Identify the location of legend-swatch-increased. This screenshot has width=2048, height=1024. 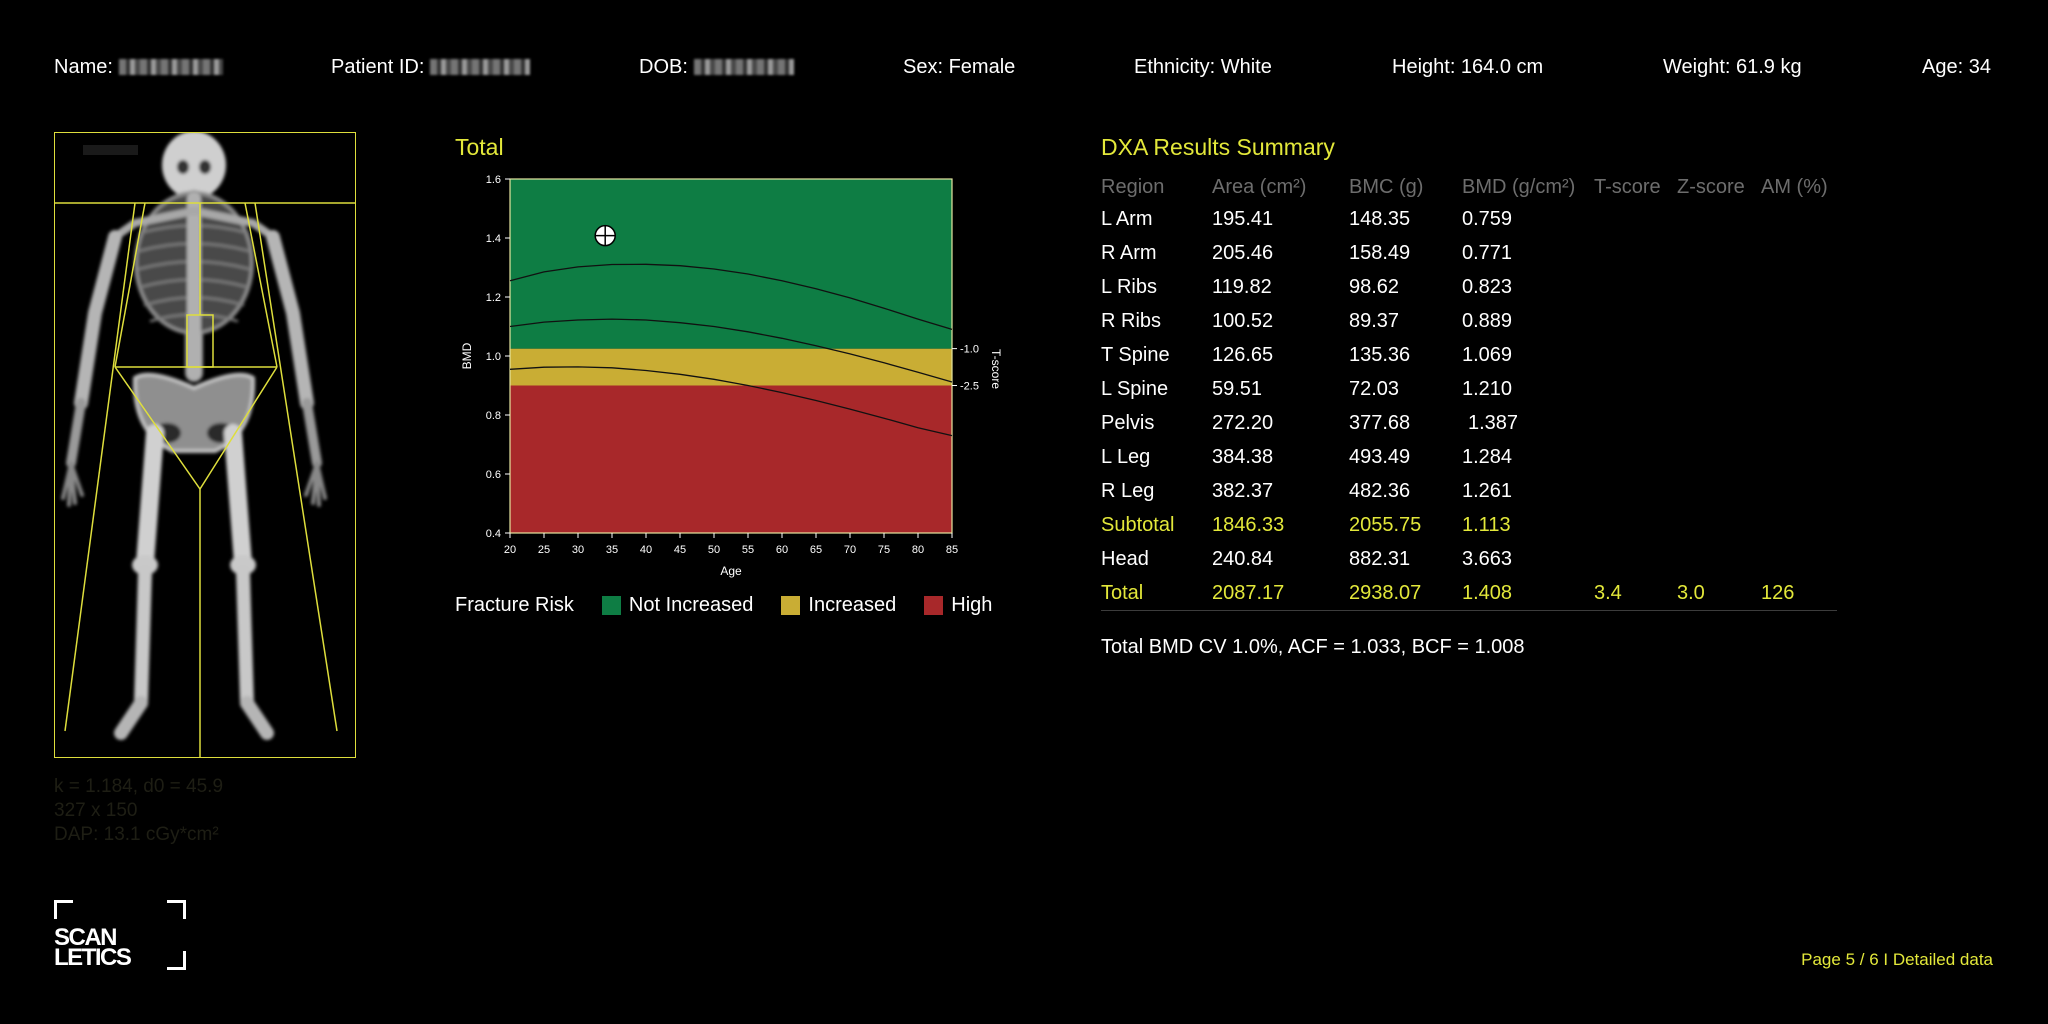
(791, 605).